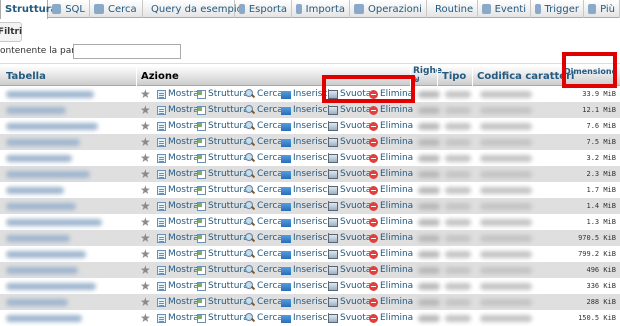 This screenshot has height=326, width=620. Describe the element at coordinates (193, 9) in the screenshot. I see `tab-query-da-esempio: Query da esempio` at that location.